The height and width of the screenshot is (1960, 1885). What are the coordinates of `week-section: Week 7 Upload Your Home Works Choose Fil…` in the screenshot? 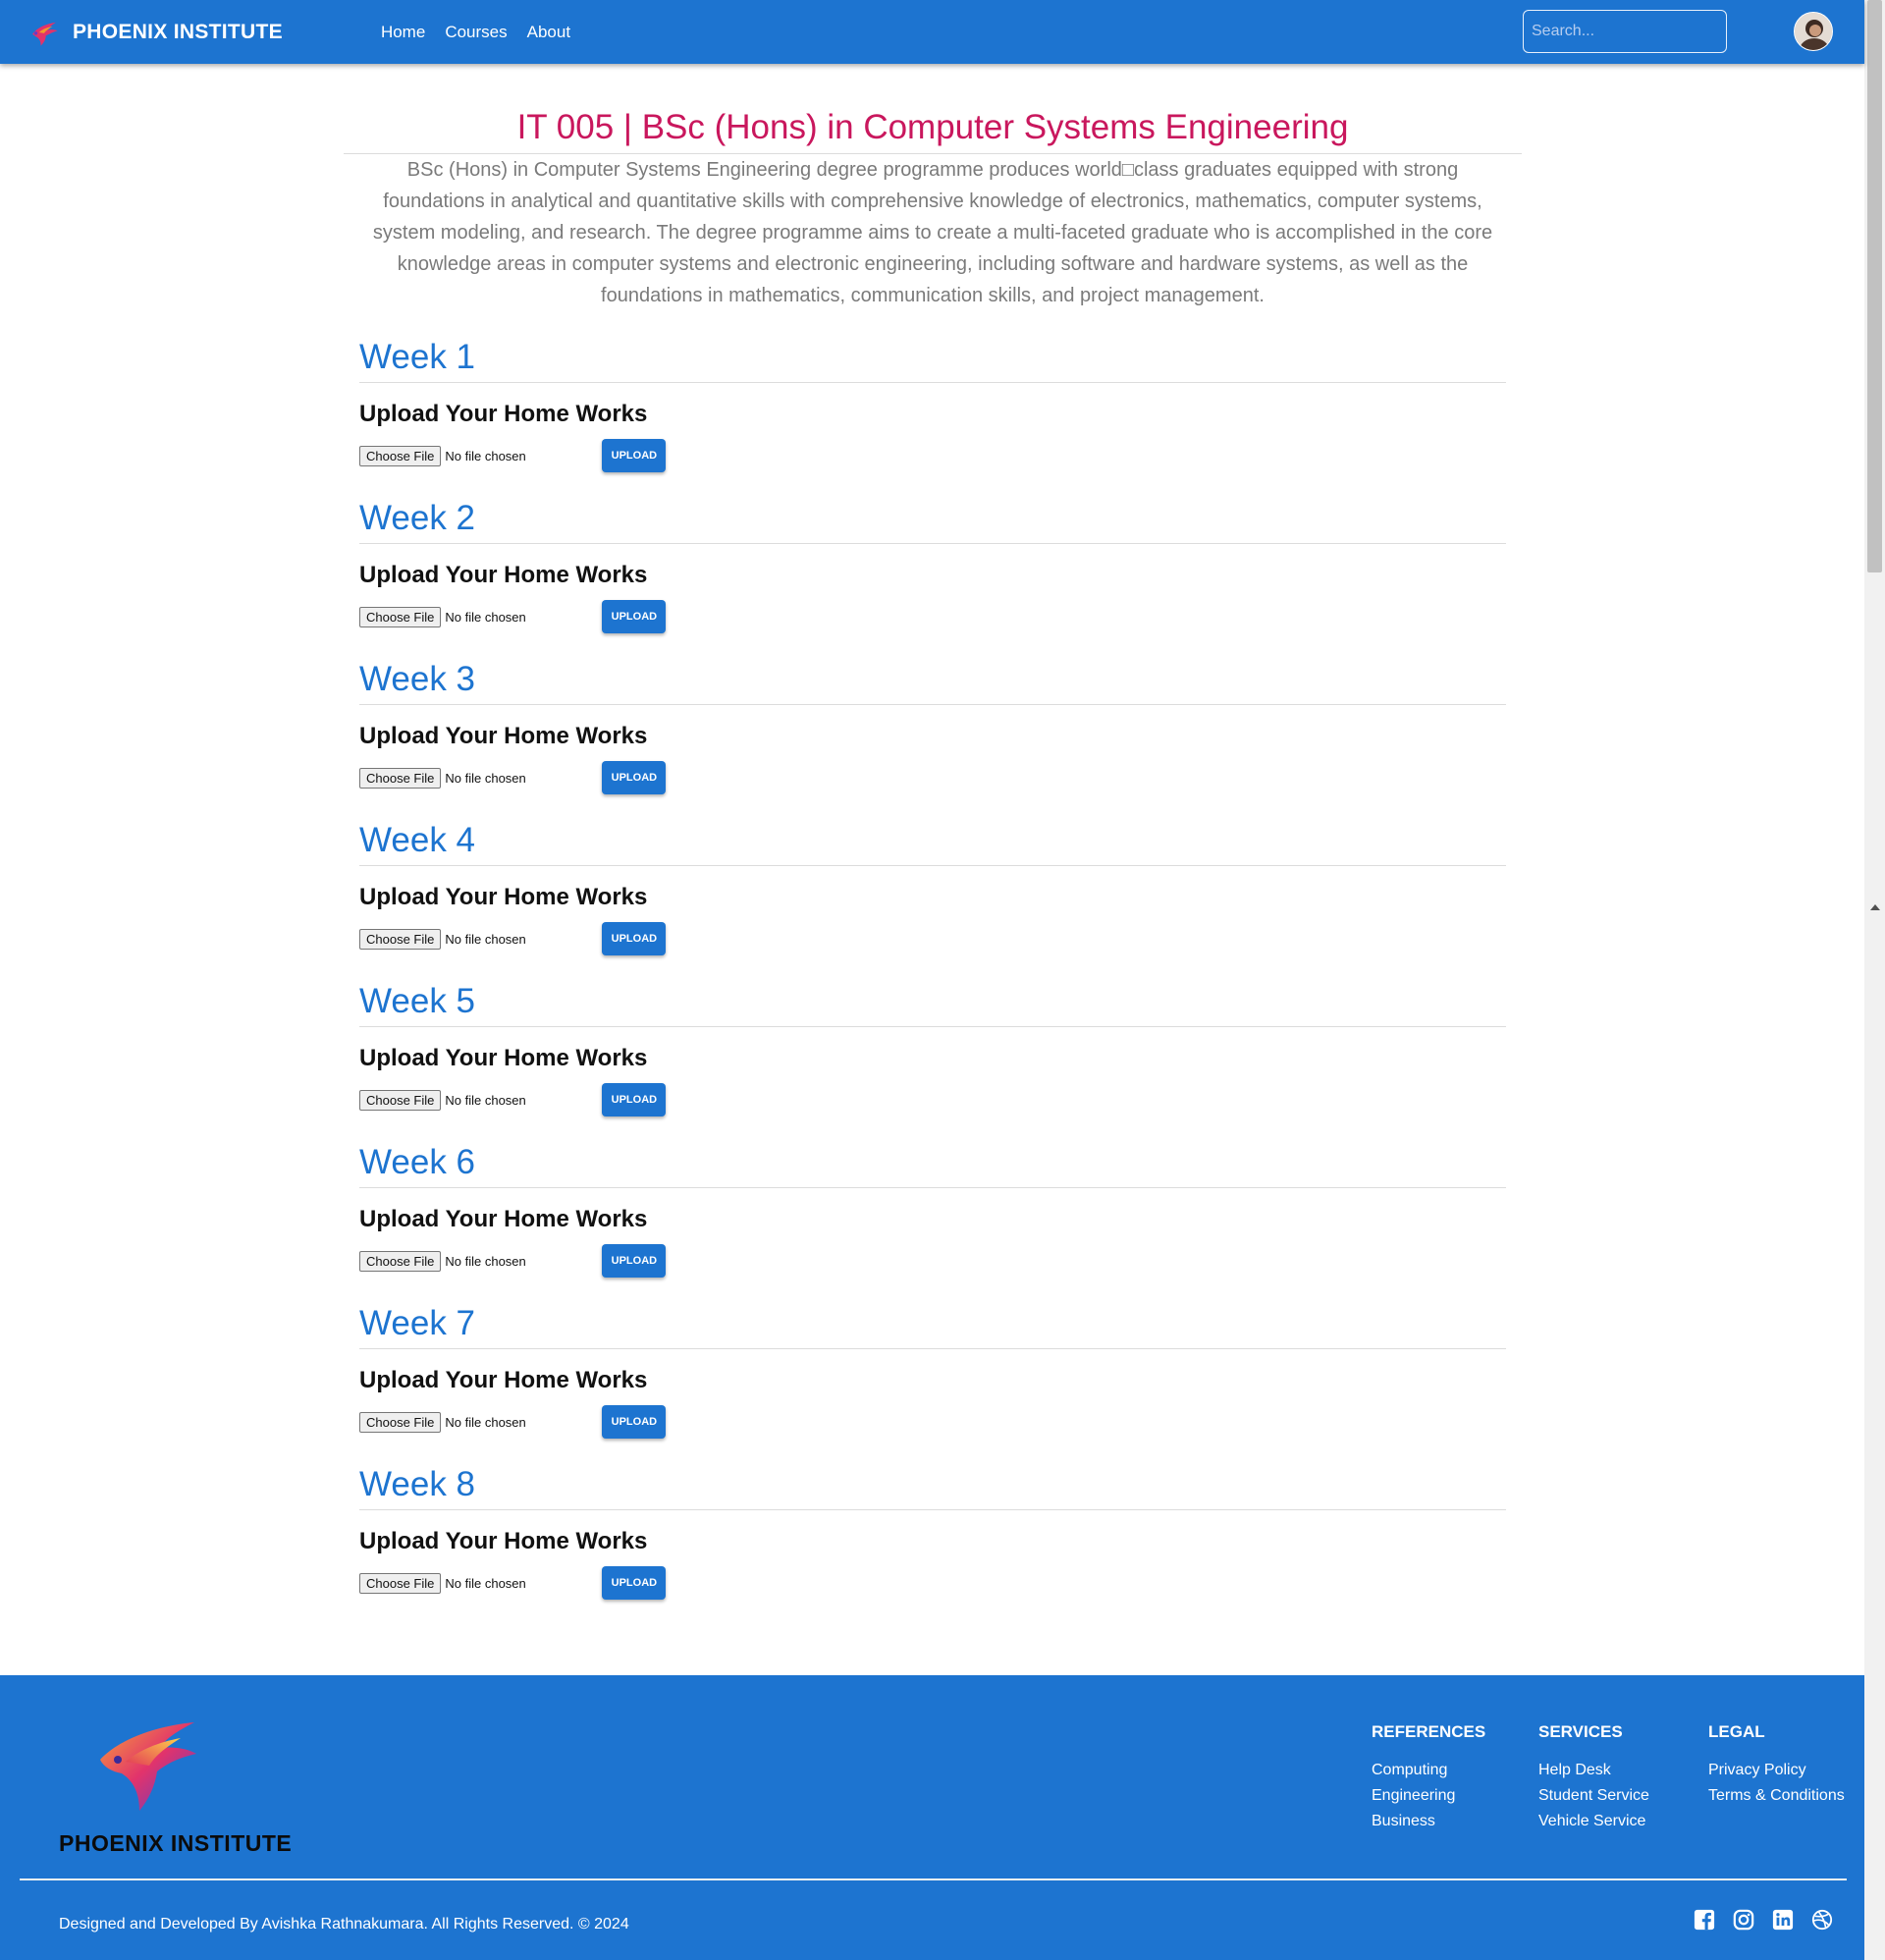 It's located at (932, 1370).